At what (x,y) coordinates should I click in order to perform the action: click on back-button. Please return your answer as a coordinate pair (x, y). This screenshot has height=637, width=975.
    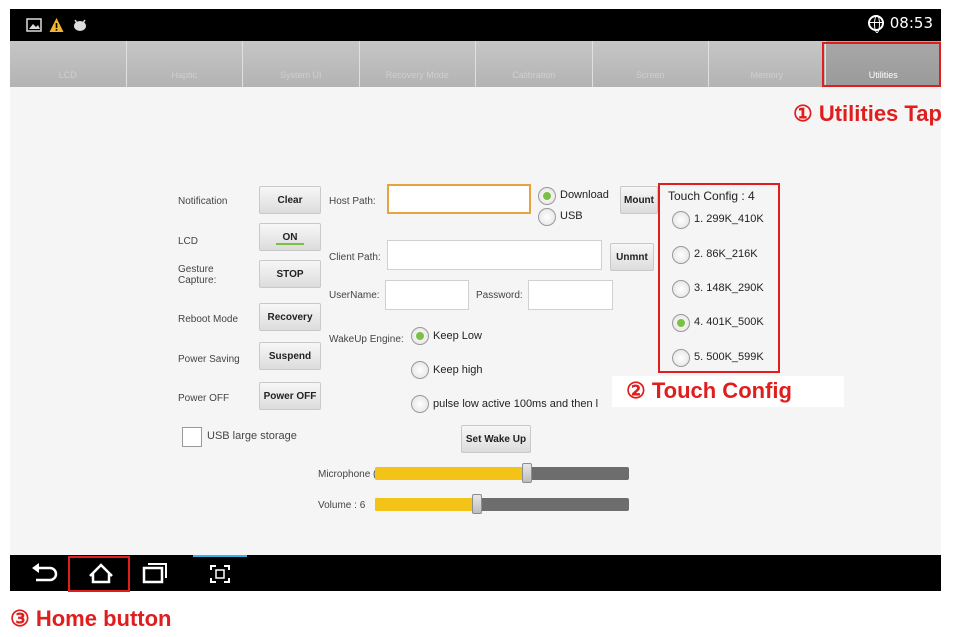
    Looking at the image, I should click on (44, 573).